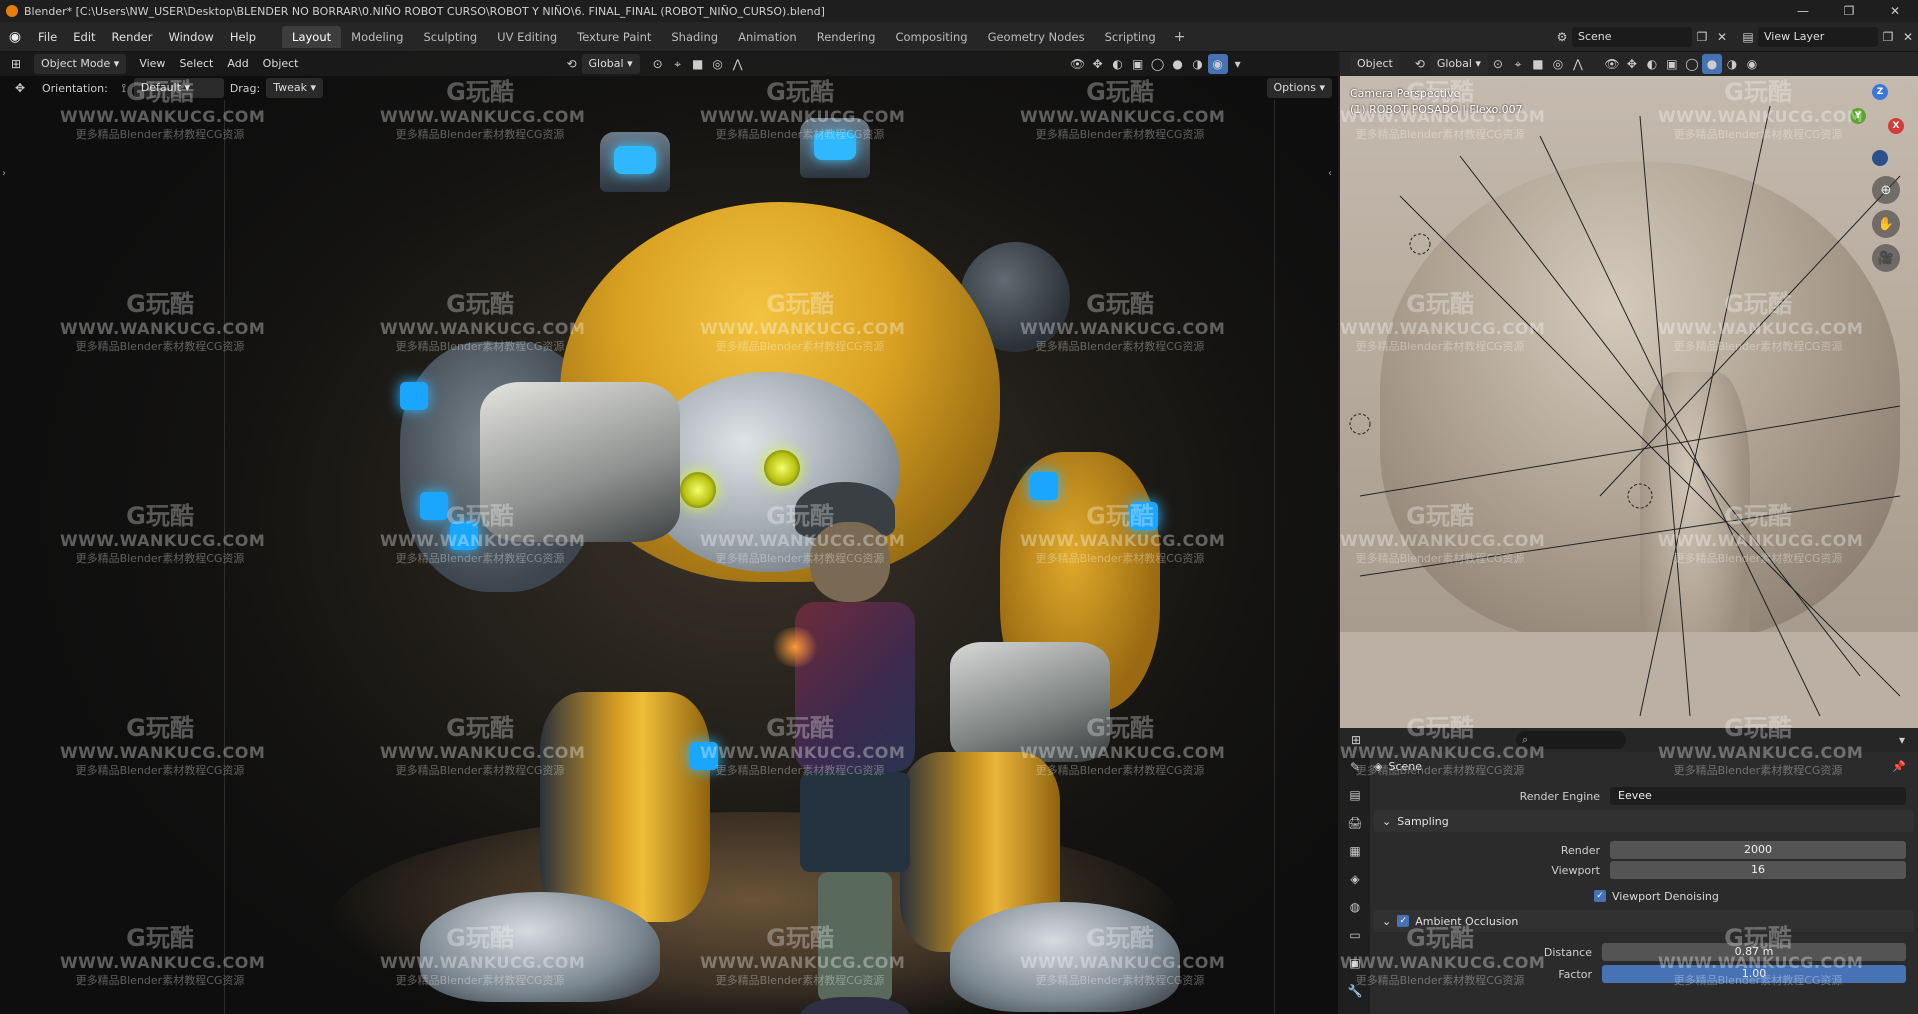 The width and height of the screenshot is (1918, 1014). What do you see at coordinates (1355, 907) in the screenshot?
I see `world-tab-icon: ◍` at bounding box center [1355, 907].